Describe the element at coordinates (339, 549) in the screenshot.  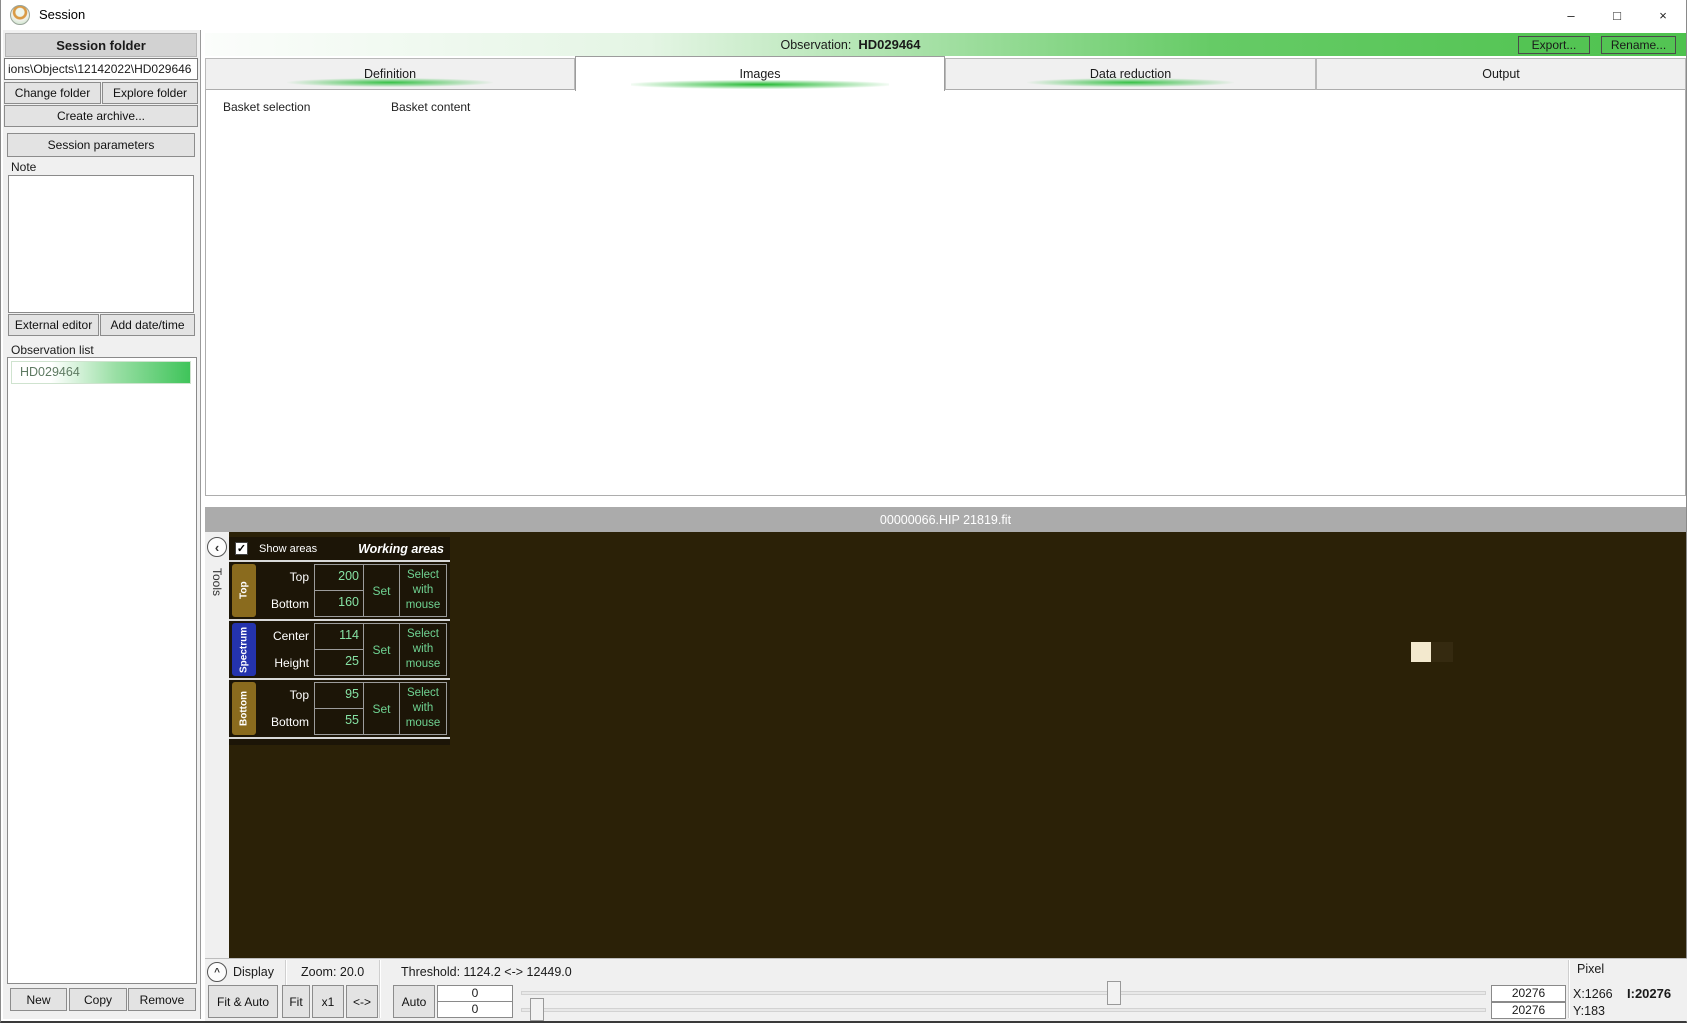
I see `working-areas-header: ✓ Show areas Working areas` at that location.